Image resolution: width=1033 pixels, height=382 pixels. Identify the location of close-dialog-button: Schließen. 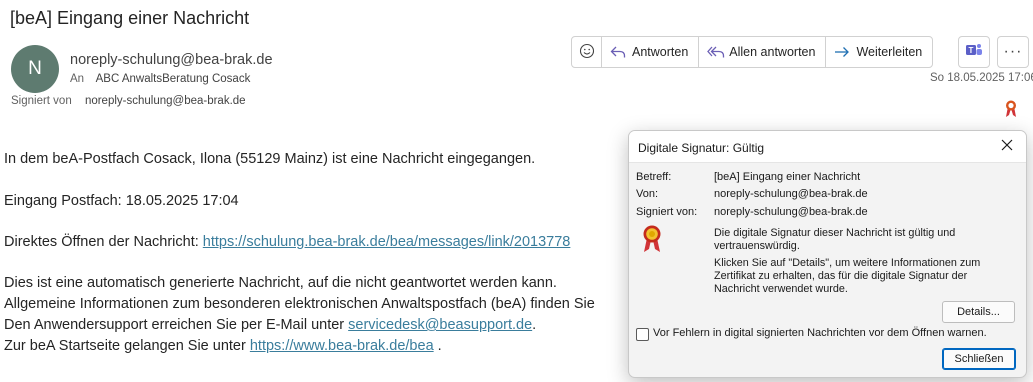
(979, 359).